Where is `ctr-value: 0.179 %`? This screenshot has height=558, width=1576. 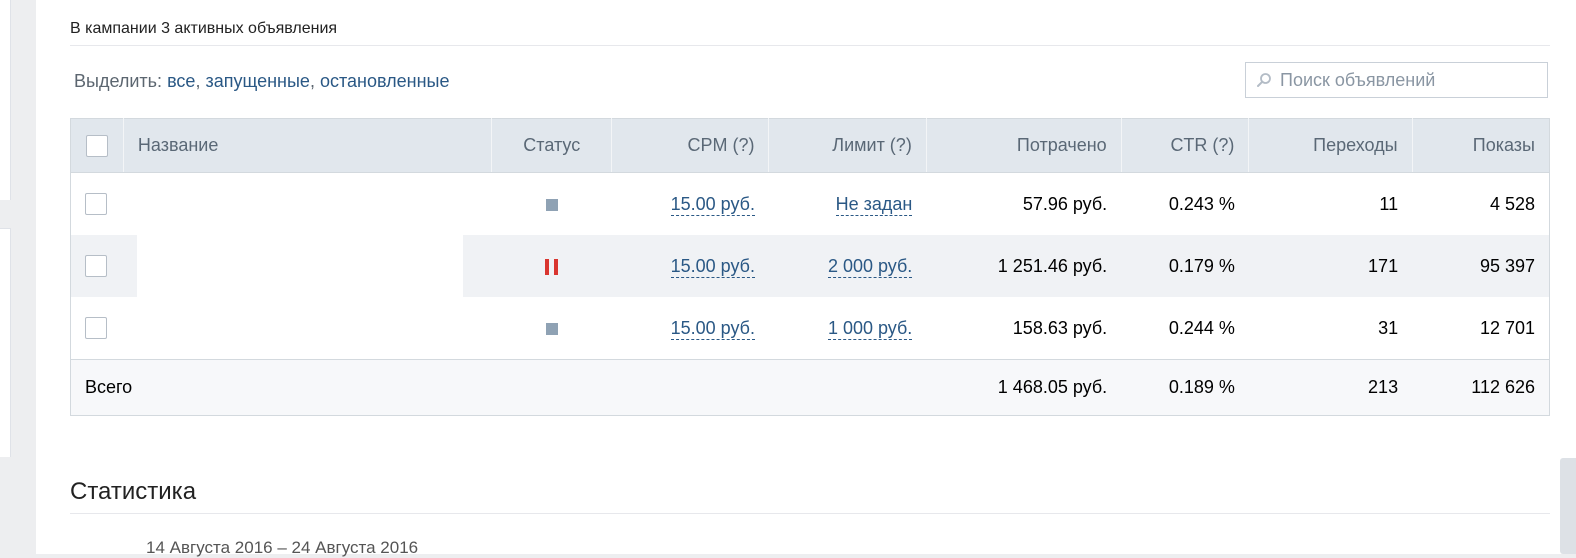 ctr-value: 0.179 % is located at coordinates (1185, 266).